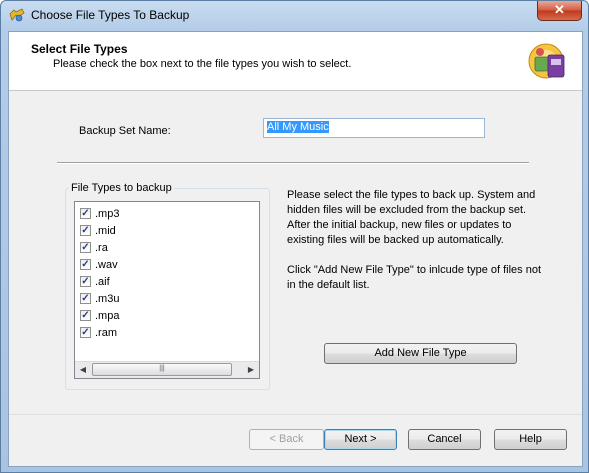 This screenshot has width=589, height=473. Describe the element at coordinates (106, 333) in the screenshot. I see `list-item-label: .ram` at that location.